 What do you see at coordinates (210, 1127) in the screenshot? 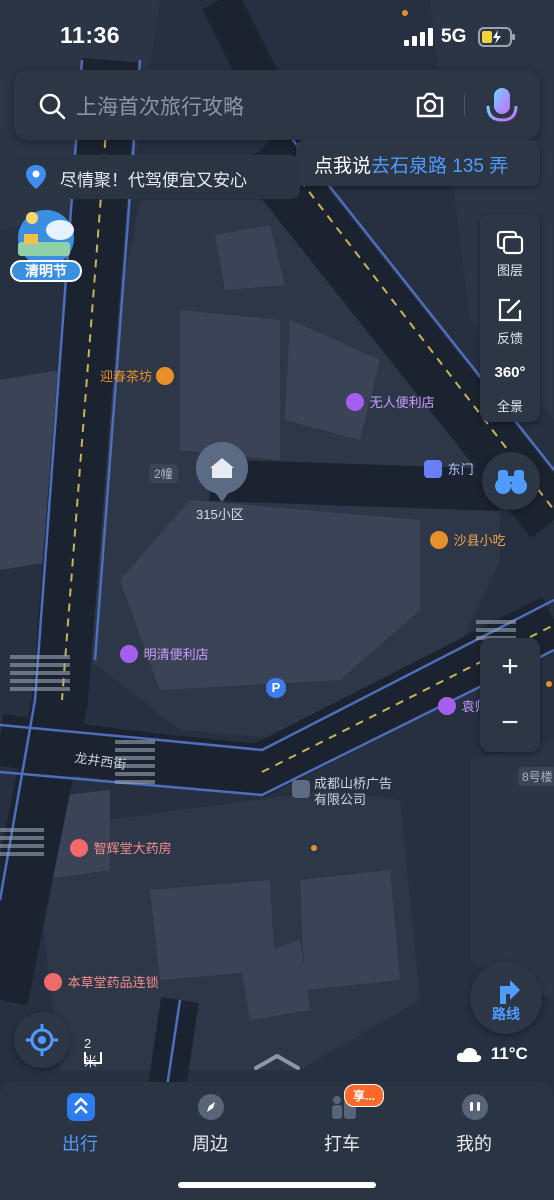
I see `tab-nearby: 周边` at bounding box center [210, 1127].